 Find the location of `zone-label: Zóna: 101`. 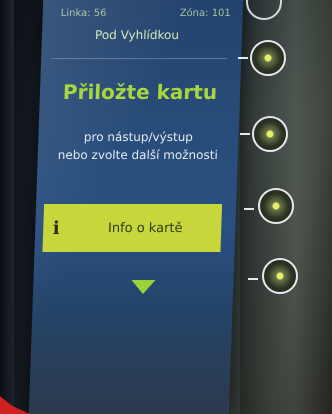

zone-label: Zóna: 101 is located at coordinates (205, 13).